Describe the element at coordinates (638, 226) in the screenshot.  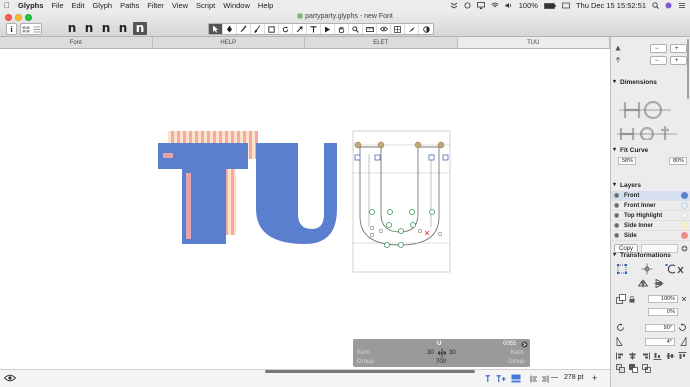
I see `layer-name-side-inner: Side Inner` at that location.